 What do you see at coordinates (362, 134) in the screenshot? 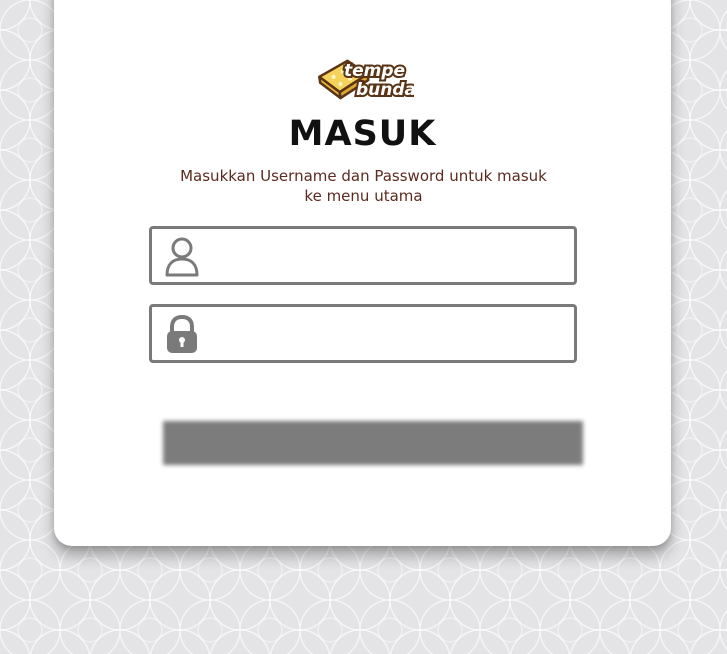
I see `page-title: MASUK` at bounding box center [362, 134].